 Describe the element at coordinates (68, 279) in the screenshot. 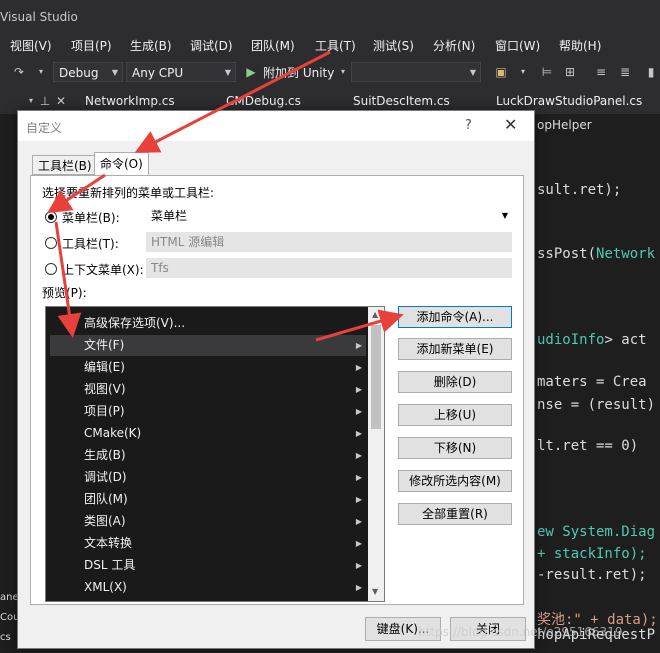

I see `arrow-to-file-item` at that location.